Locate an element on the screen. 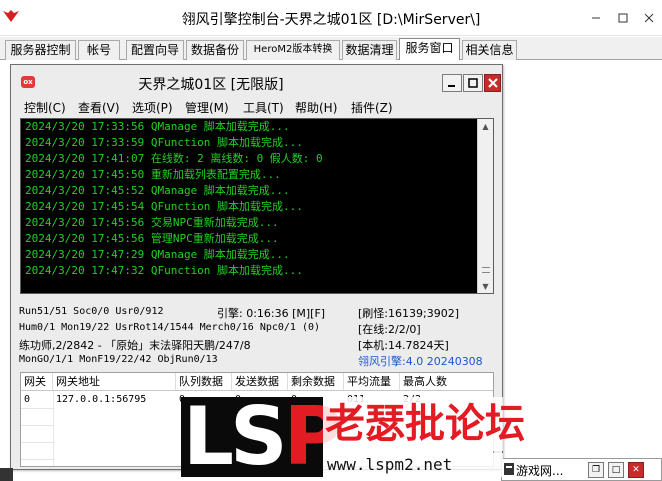 The width and height of the screenshot is (662, 481). scroll-down-icon: ▼ is located at coordinates (485, 286).